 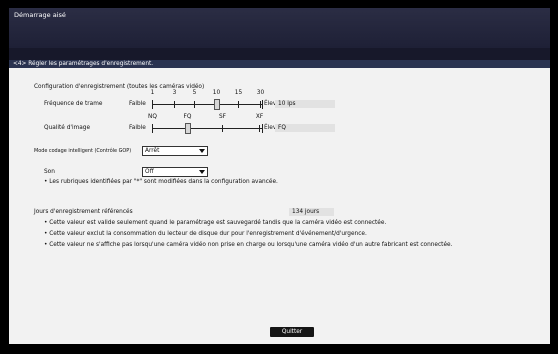 I want to click on slider-tick-label: 1, so click(x=152, y=93).